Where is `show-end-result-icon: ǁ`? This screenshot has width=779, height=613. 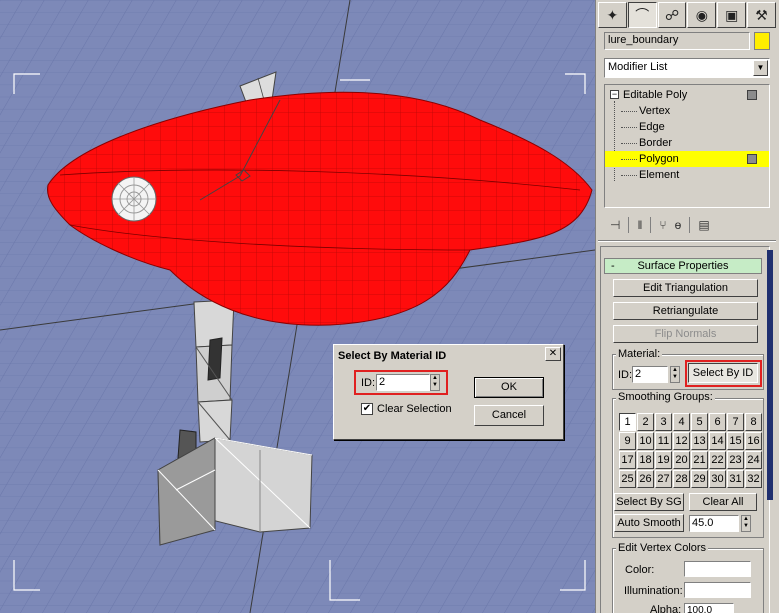 show-end-result-icon: ǁ is located at coordinates (639, 225).